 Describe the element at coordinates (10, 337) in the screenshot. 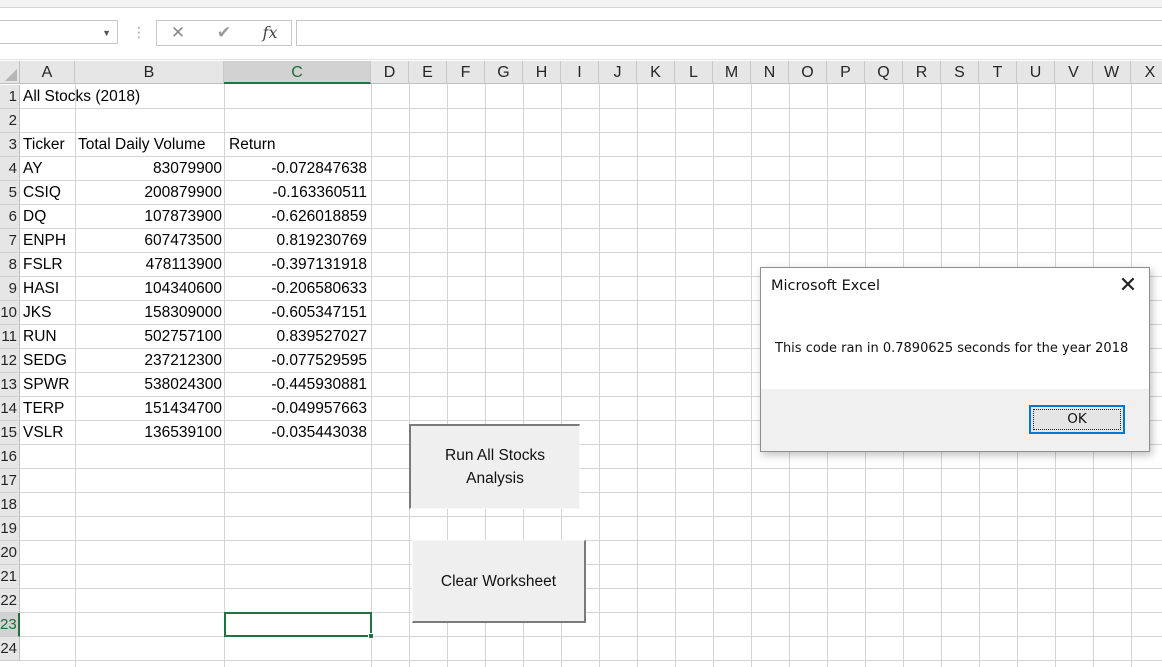

I see `row-header-11: 11` at that location.